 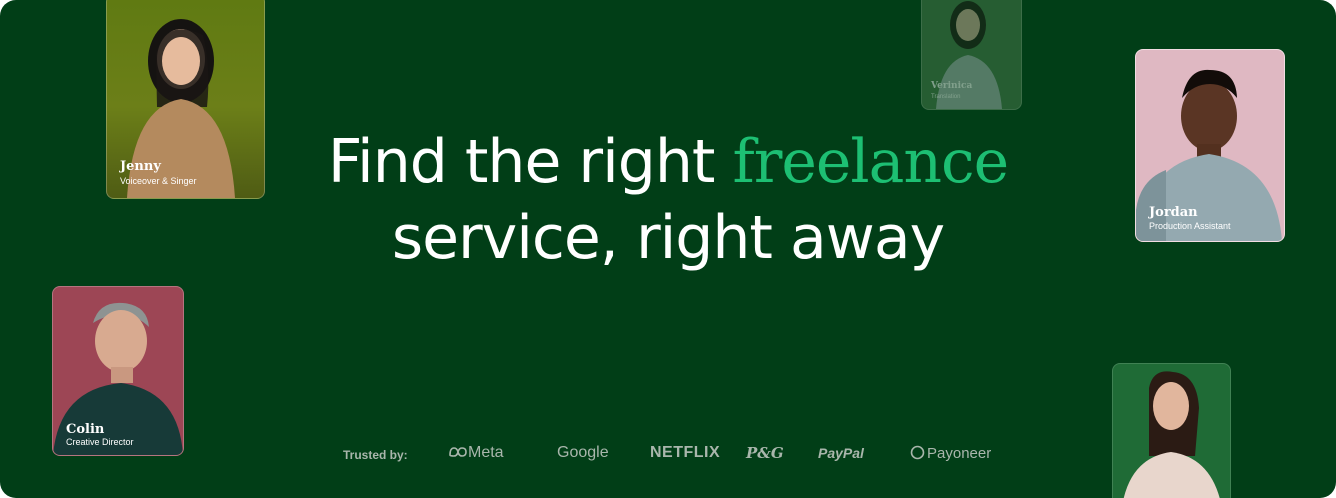 I want to click on logo-pg: P&G, so click(x=765, y=453).